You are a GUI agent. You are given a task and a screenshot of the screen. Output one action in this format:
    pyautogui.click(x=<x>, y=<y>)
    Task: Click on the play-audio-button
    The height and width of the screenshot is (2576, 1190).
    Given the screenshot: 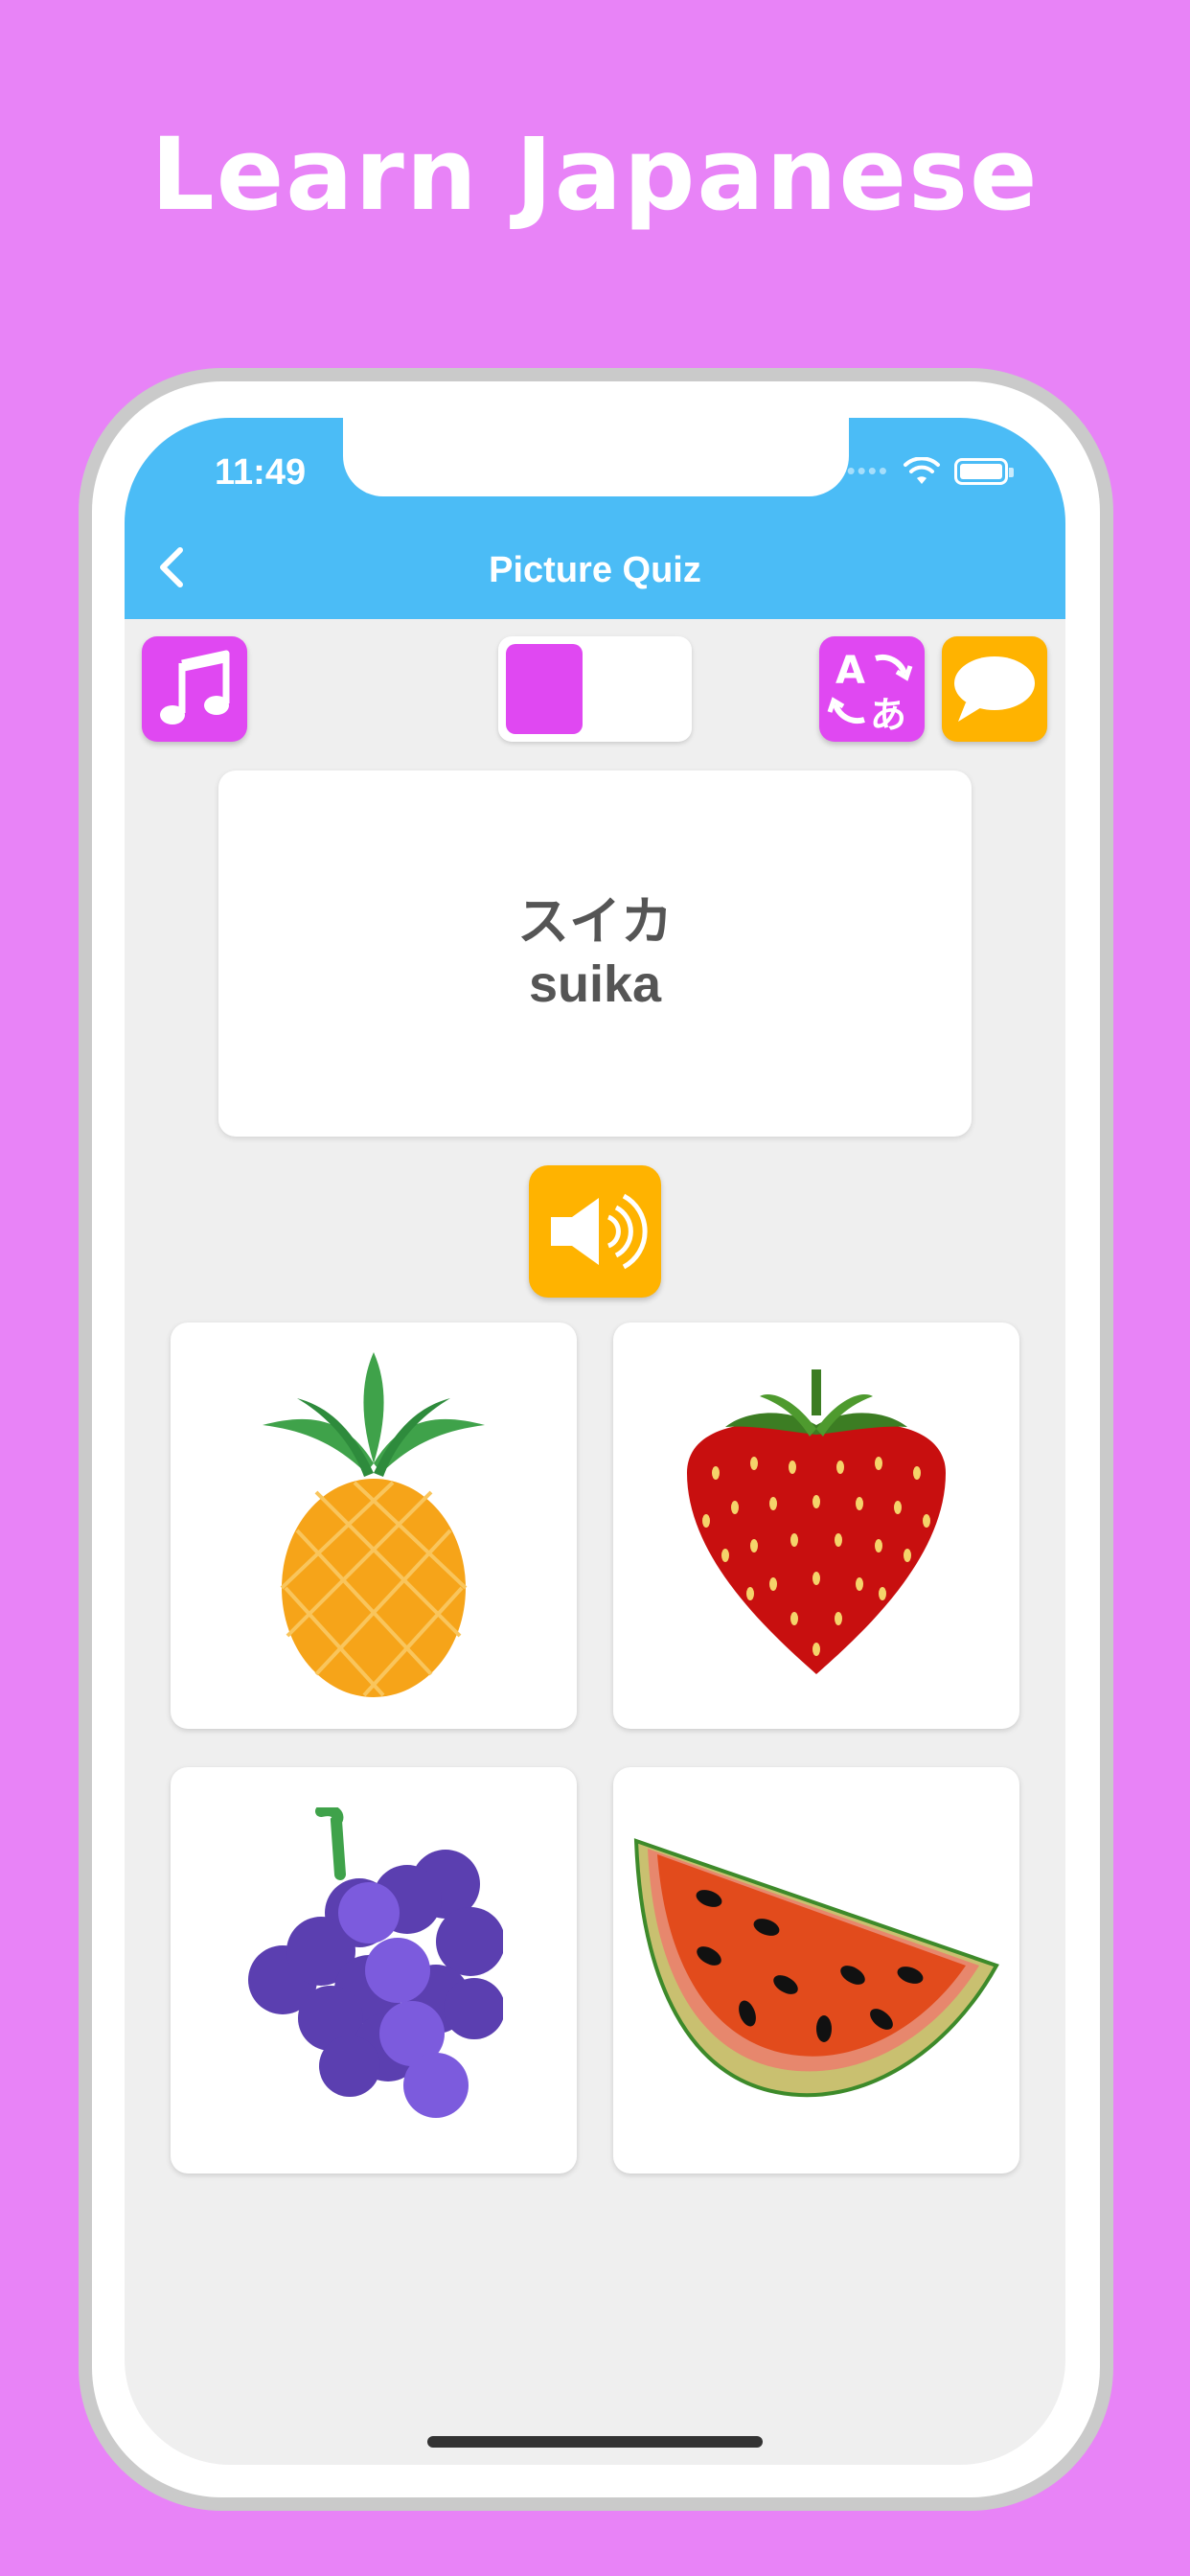 What is the action you would take?
    pyautogui.click(x=595, y=1231)
    